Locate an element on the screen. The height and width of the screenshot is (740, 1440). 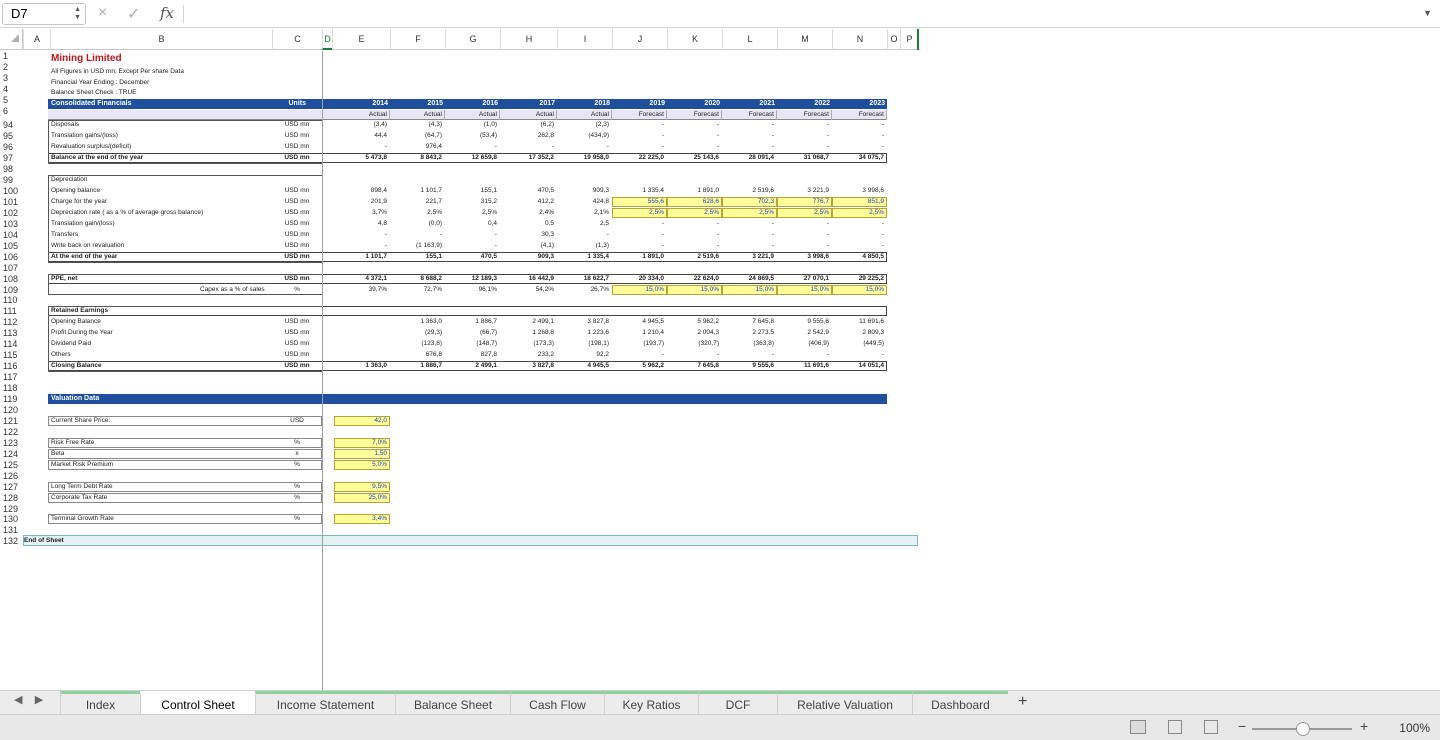
chevron-down-icon: ▼ is located at coordinates (1427, 13).